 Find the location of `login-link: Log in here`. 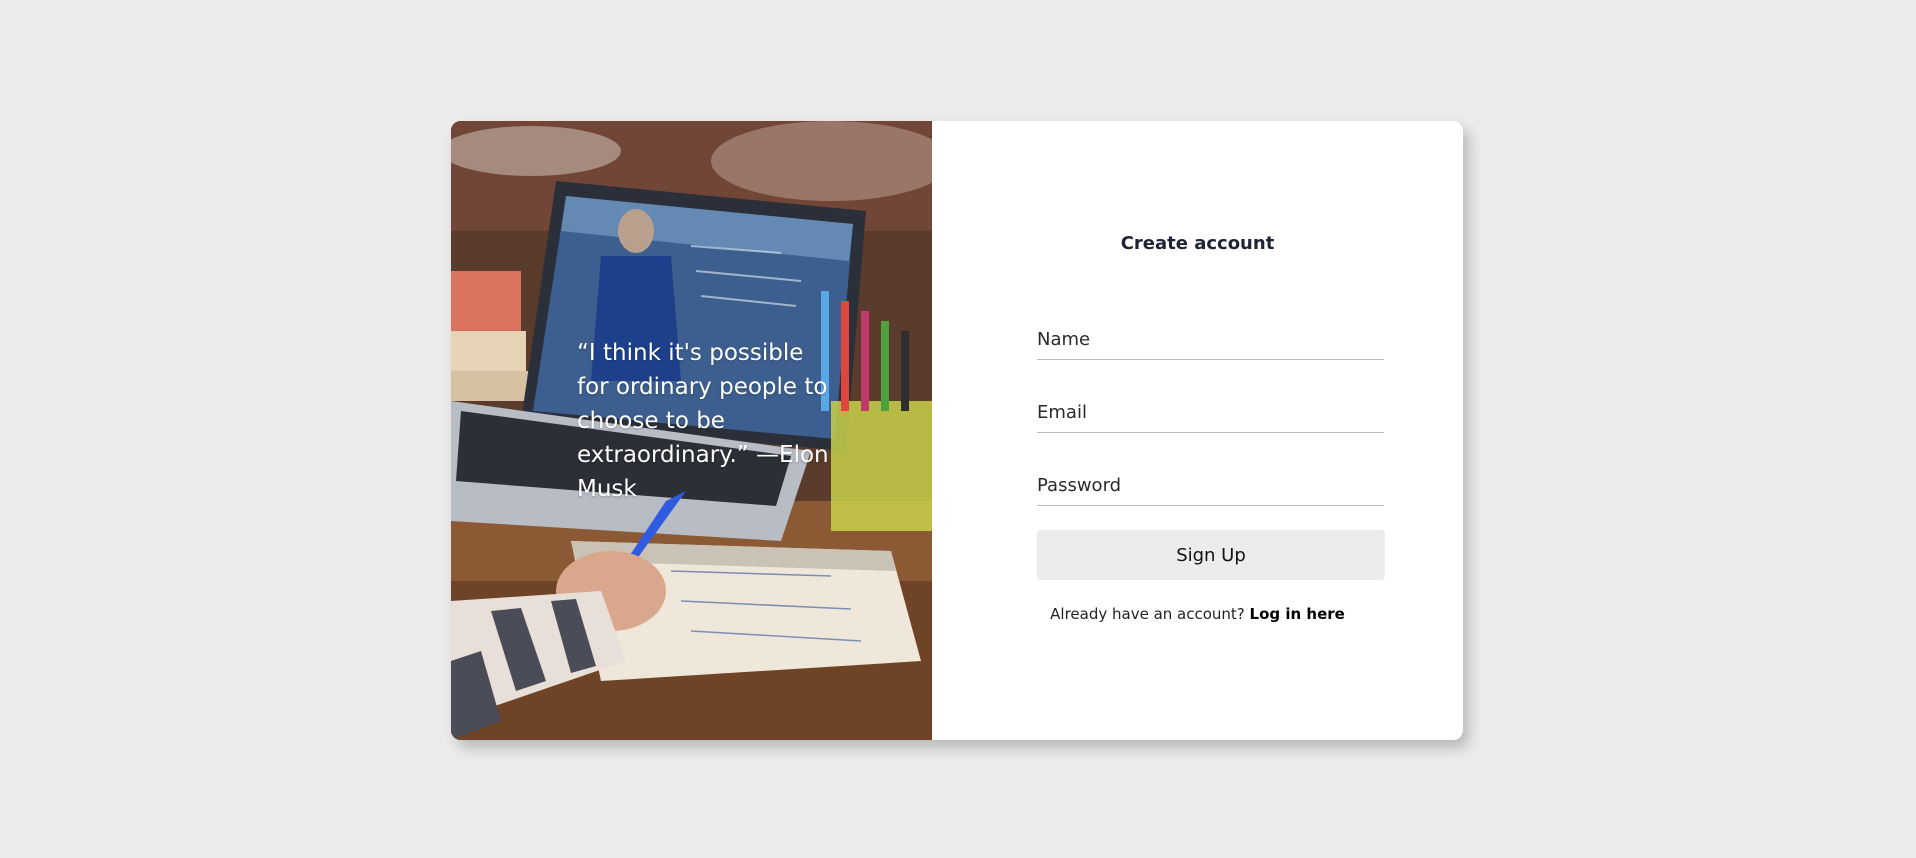

login-link: Log in here is located at coordinates (1297, 614).